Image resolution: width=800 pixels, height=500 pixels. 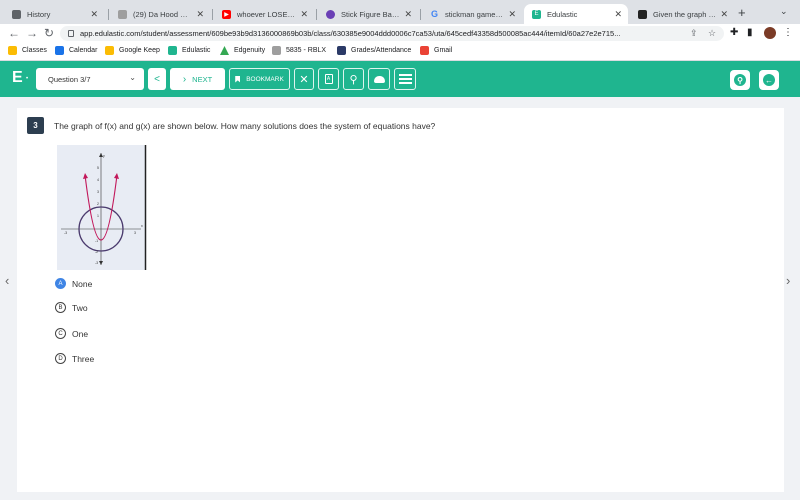 I want to click on profile-avatar, so click(x=770, y=33).